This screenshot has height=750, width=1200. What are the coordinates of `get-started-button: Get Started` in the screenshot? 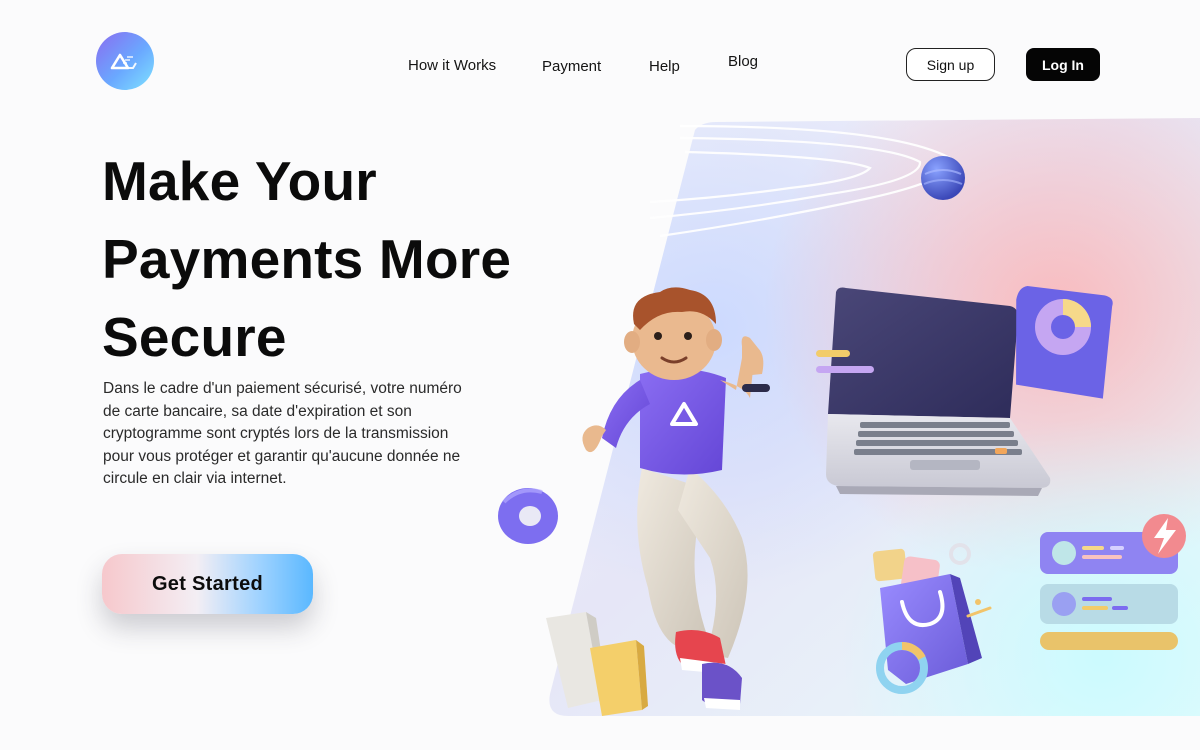 It's located at (207, 584).